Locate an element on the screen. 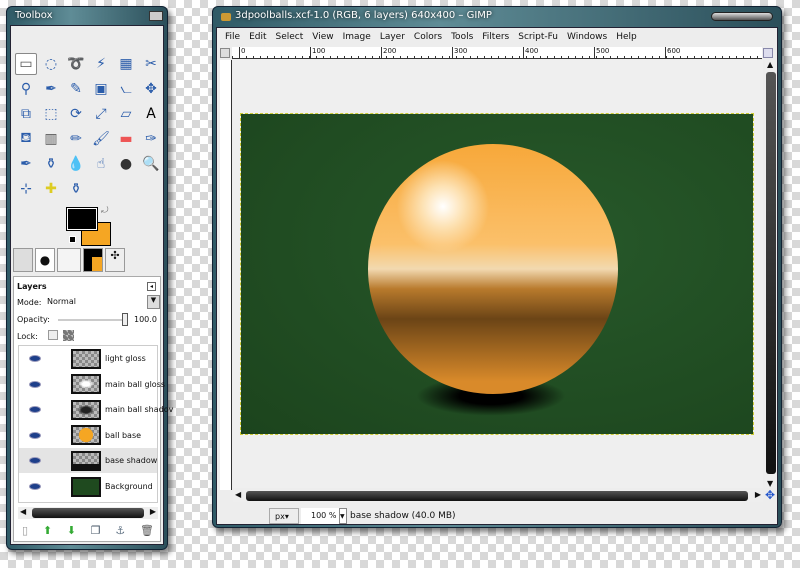 This screenshot has height=568, width=800. unit-select: px▾ is located at coordinates (284, 516).